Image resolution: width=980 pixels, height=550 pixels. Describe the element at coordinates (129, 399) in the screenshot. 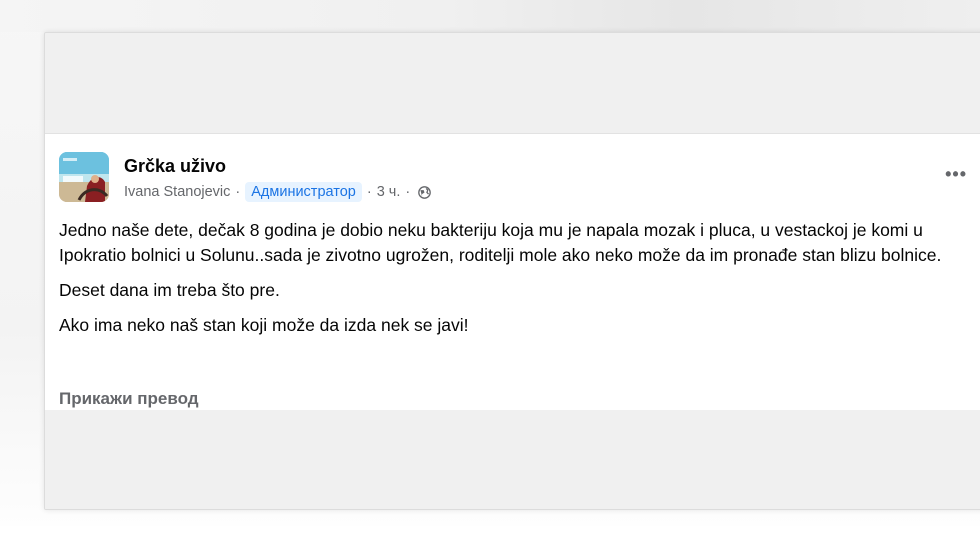

I see `see-translation-link: Прикажи превод` at that location.